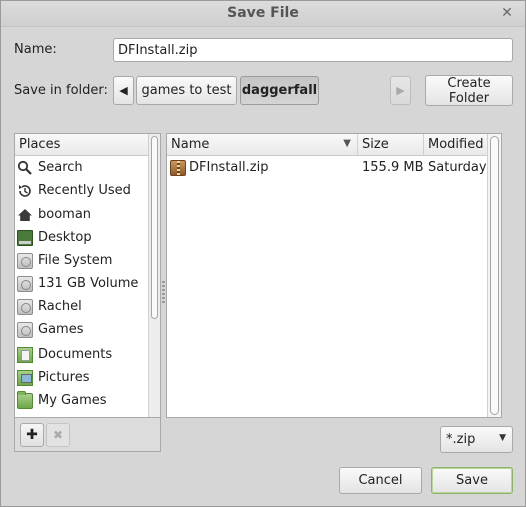 The height and width of the screenshot is (507, 526). What do you see at coordinates (84, 190) in the screenshot?
I see `places-item-label: Recently Used` at bounding box center [84, 190].